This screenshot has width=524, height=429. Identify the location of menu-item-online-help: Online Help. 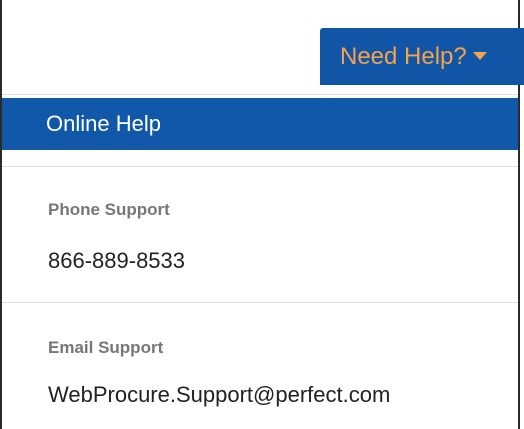
(260, 124).